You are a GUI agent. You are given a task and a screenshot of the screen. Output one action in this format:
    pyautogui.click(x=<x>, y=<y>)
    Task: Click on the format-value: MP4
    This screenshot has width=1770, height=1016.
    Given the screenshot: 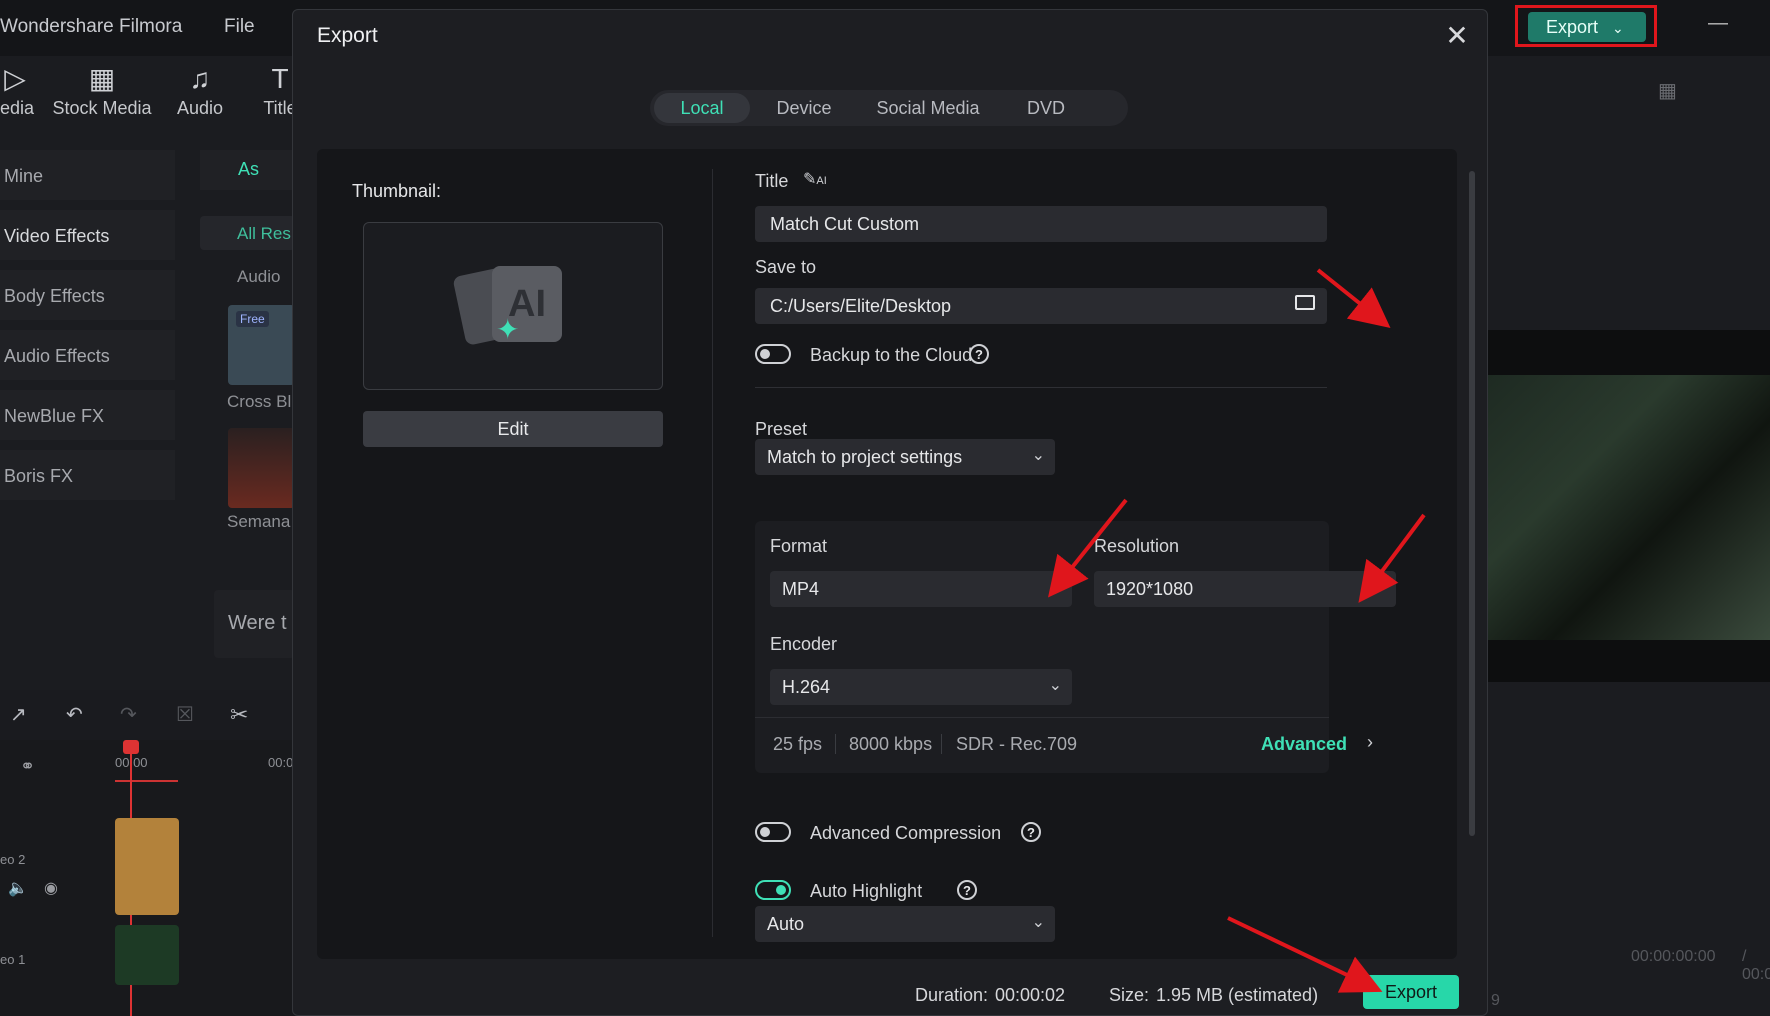 What is the action you would take?
    pyautogui.click(x=801, y=589)
    